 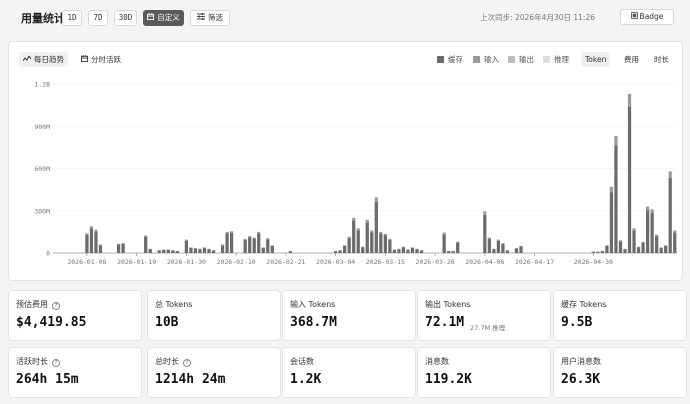 I want to click on x-tick-label: 2026-01-08, so click(x=86, y=262).